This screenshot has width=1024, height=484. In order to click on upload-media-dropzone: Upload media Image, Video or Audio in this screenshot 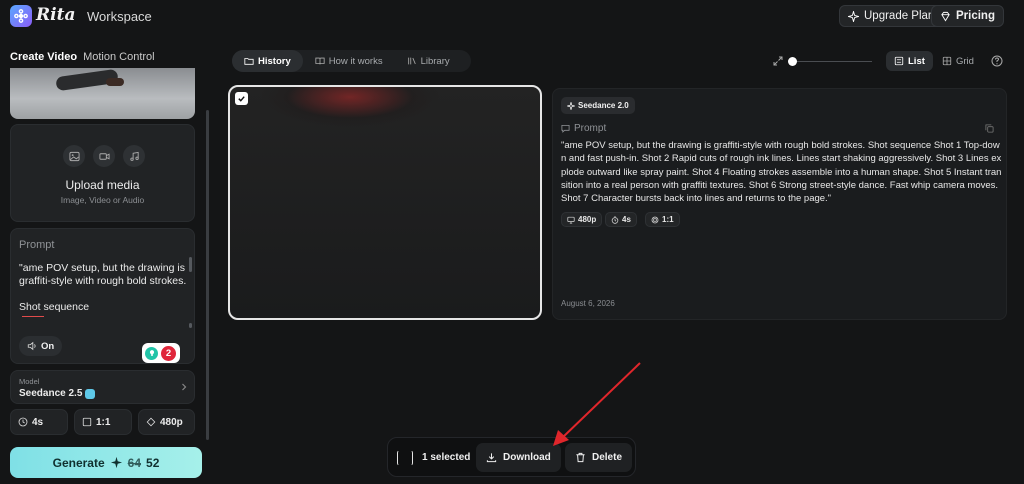, I will do `click(102, 173)`.